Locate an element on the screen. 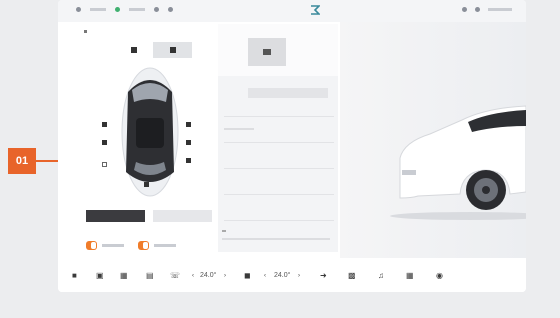 The image size is (560, 318). tyre-ml-button is located at coordinates (104, 142).